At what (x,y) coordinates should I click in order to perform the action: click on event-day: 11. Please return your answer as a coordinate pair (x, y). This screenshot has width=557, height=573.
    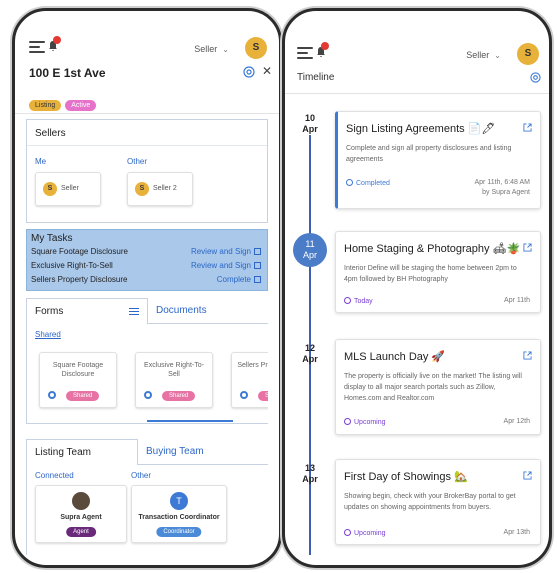
    Looking at the image, I should click on (310, 244).